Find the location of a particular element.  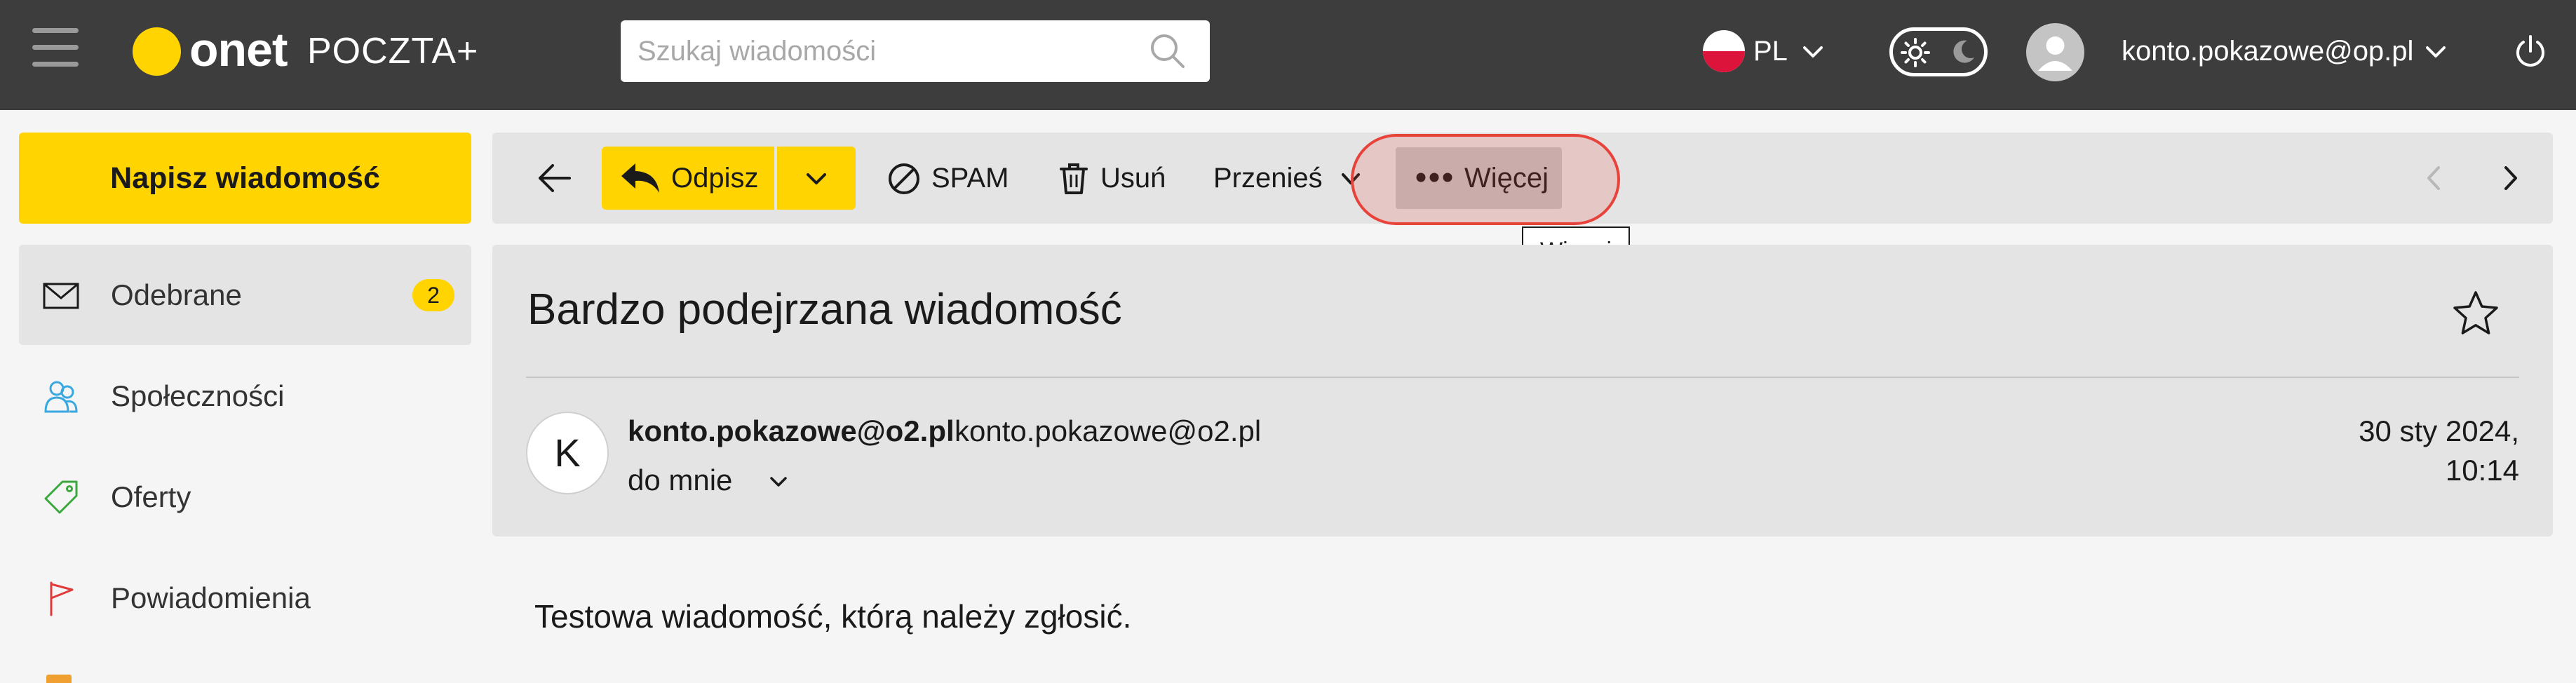

message-toolbar: Odpisz SPAM Usuń Przenieś Więcej is located at coordinates (1522, 178).